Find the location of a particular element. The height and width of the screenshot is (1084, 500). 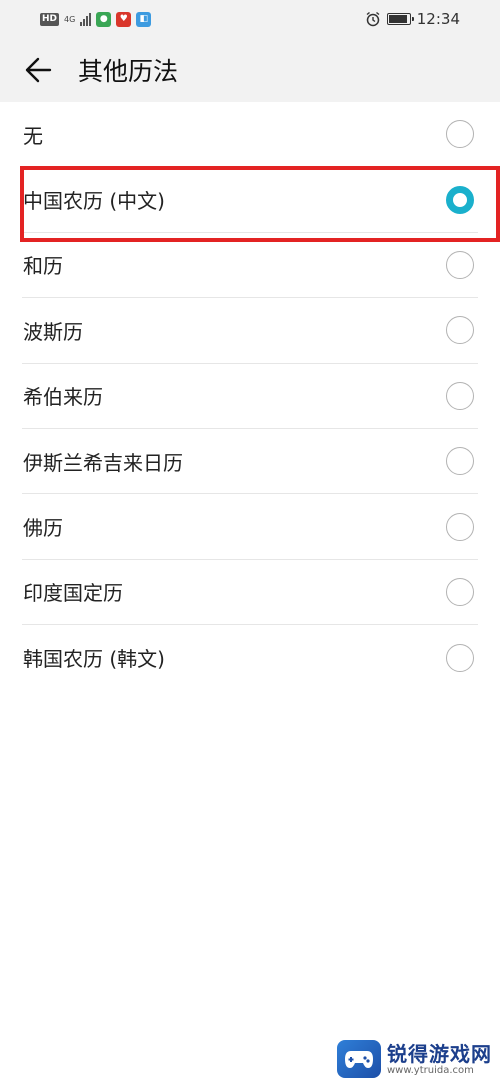

arrow-left-icon is located at coordinates (38, 70).